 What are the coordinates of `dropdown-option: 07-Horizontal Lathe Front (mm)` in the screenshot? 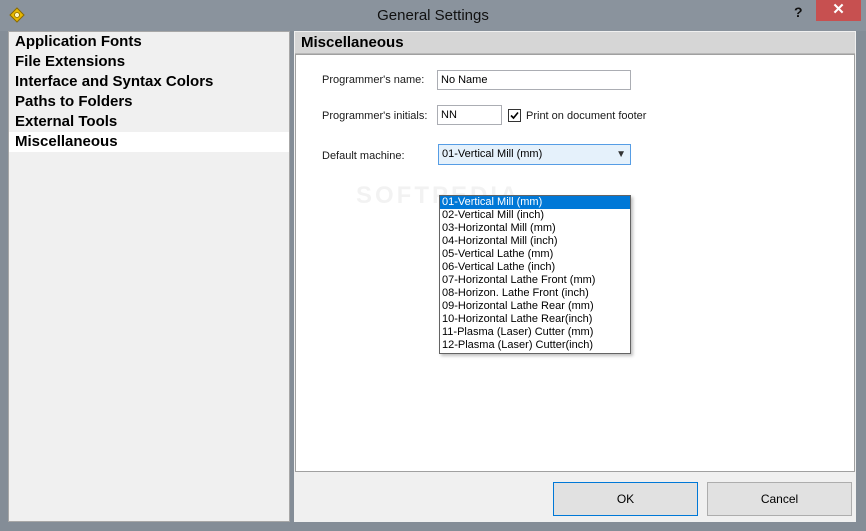 It's located at (535, 280).